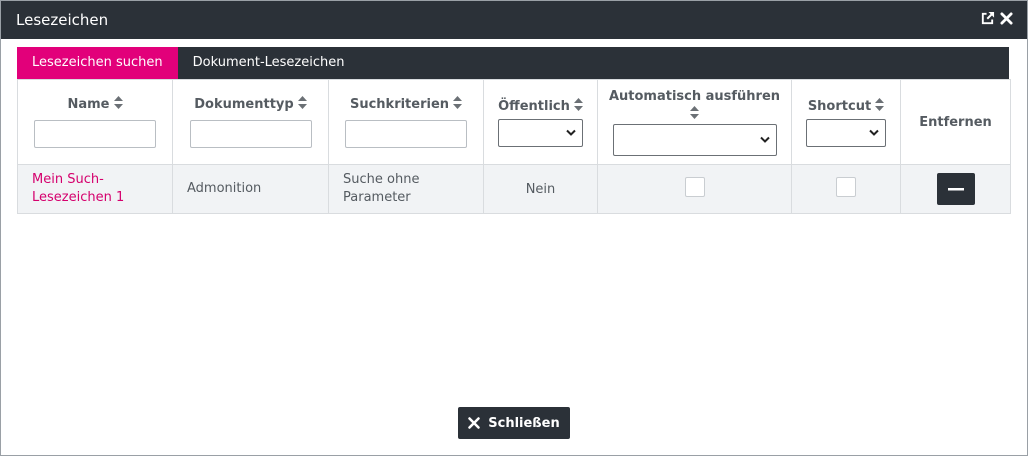 This screenshot has width=1028, height=456. I want to click on column-header-automatisch-ausfuehren: Automatisch ausführen, so click(694, 122).